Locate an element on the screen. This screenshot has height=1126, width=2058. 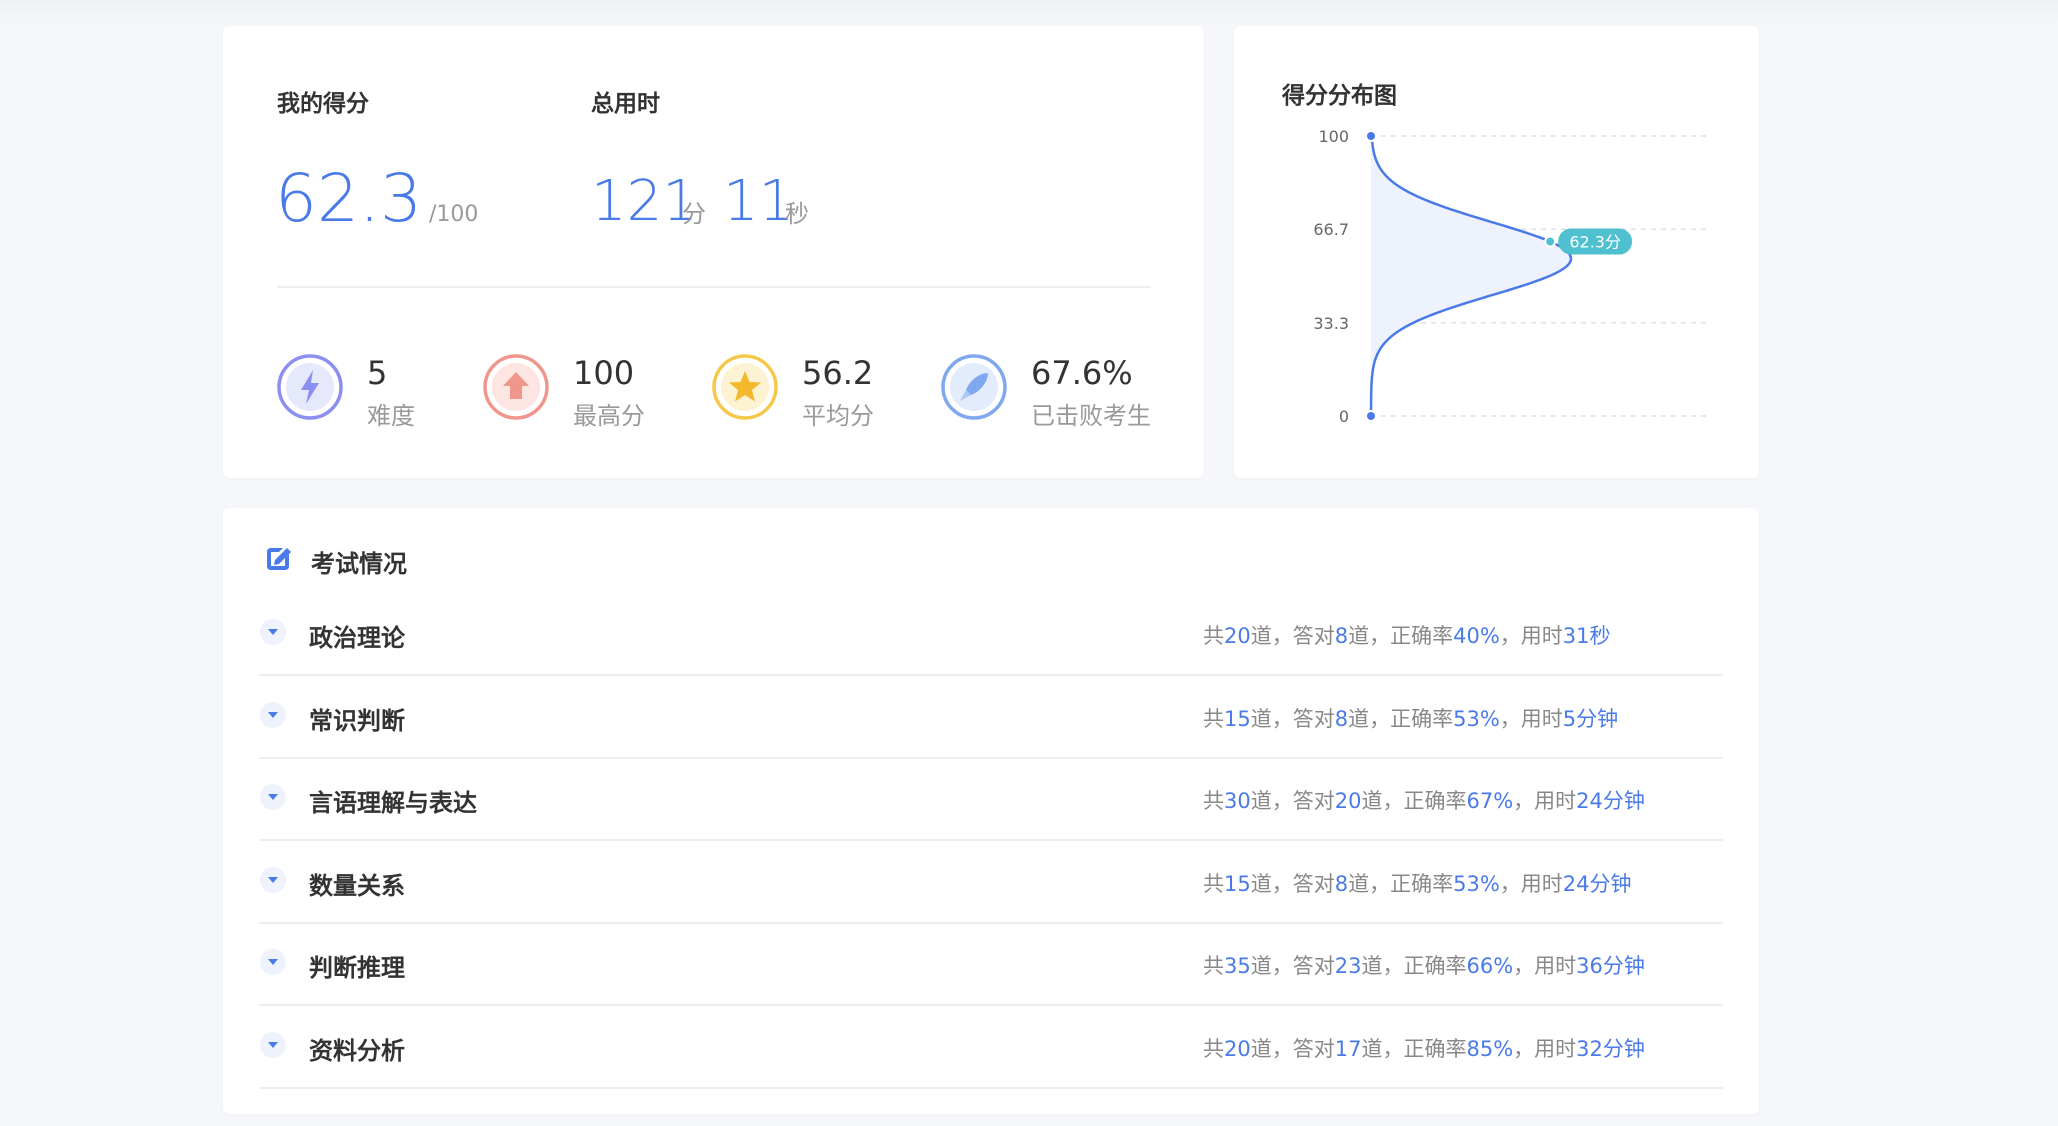
accuracy-rate: 85% is located at coordinates (1490, 1048).